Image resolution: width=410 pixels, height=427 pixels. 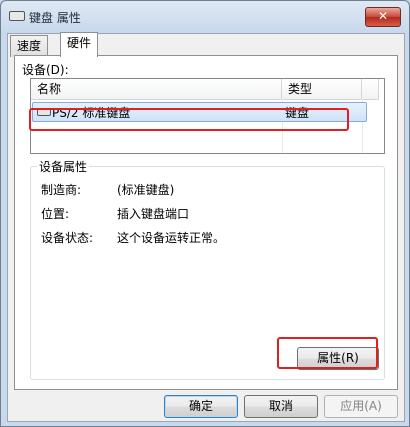 I want to click on devices-label: 设备(D):, so click(x=45, y=70).